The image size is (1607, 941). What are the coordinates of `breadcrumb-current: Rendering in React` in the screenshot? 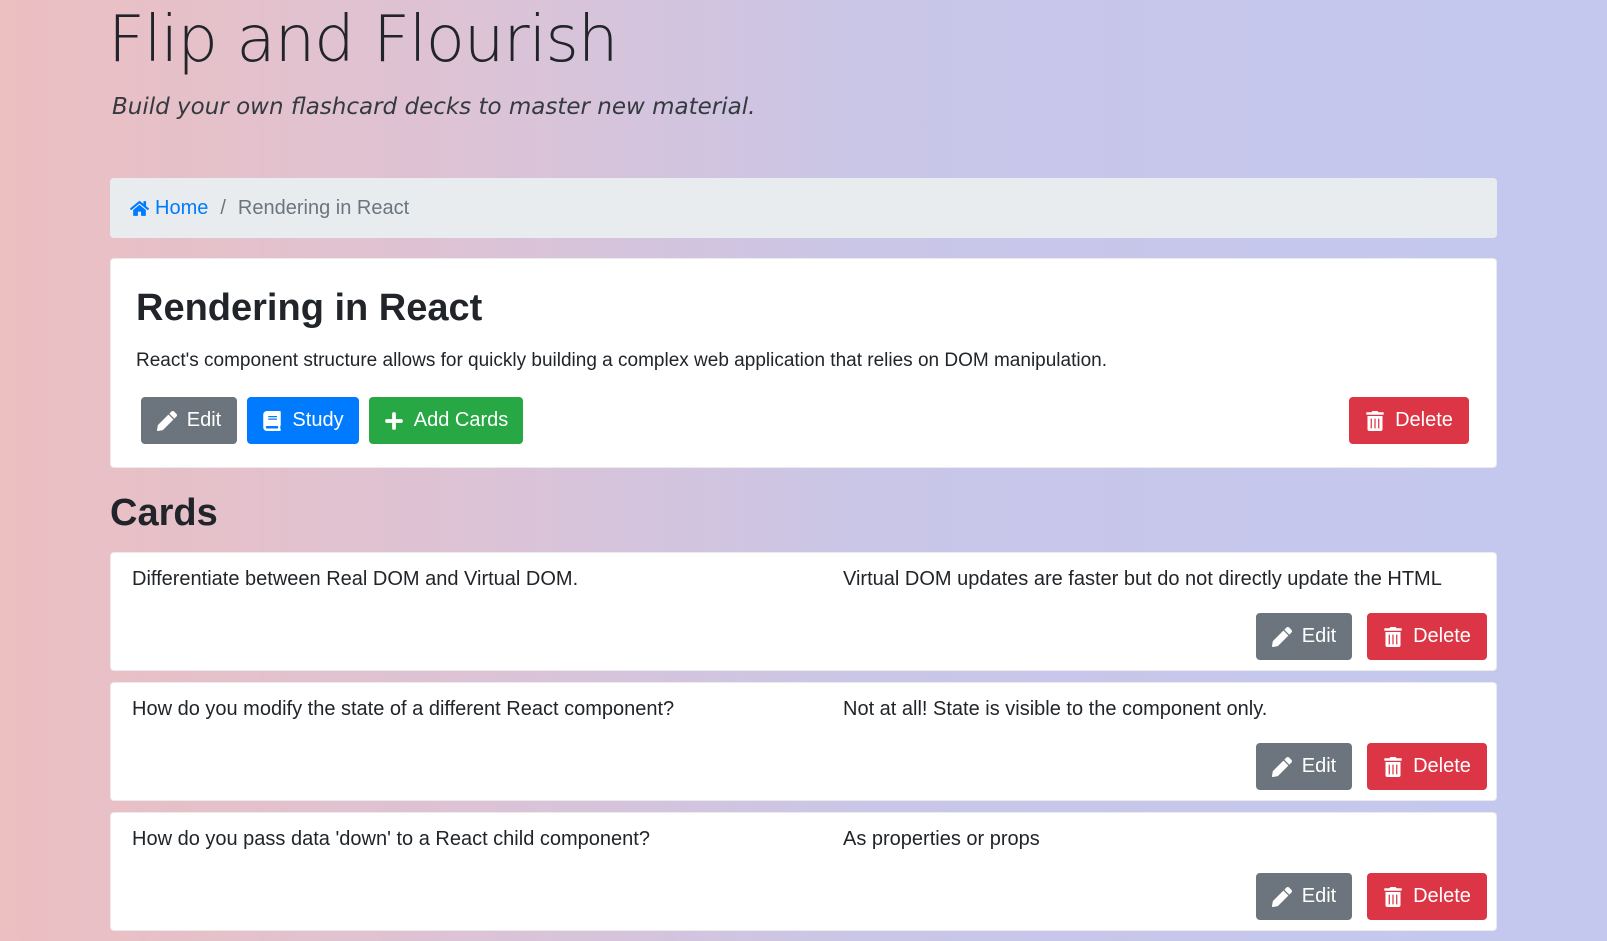 It's located at (323, 207).